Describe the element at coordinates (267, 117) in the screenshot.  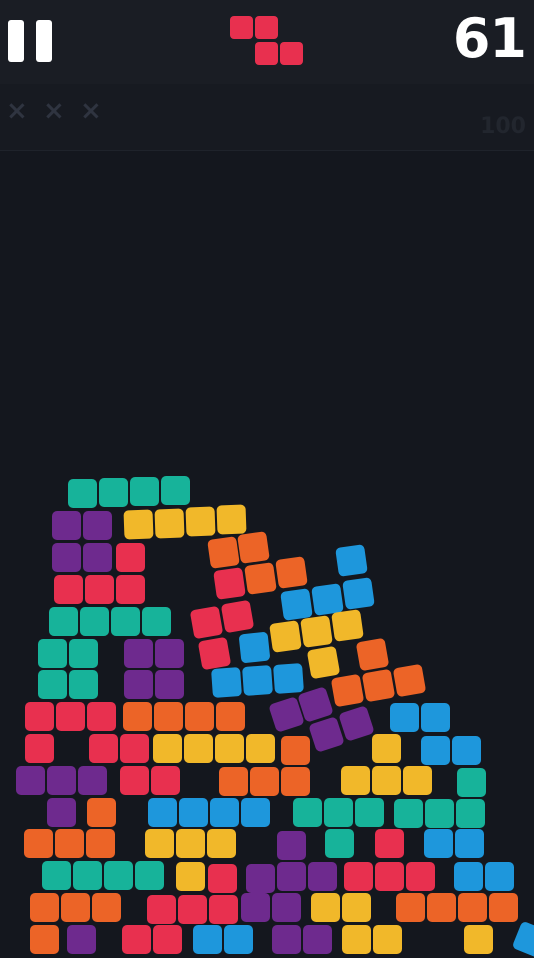
I see `lives-bar: × × × 100` at that location.